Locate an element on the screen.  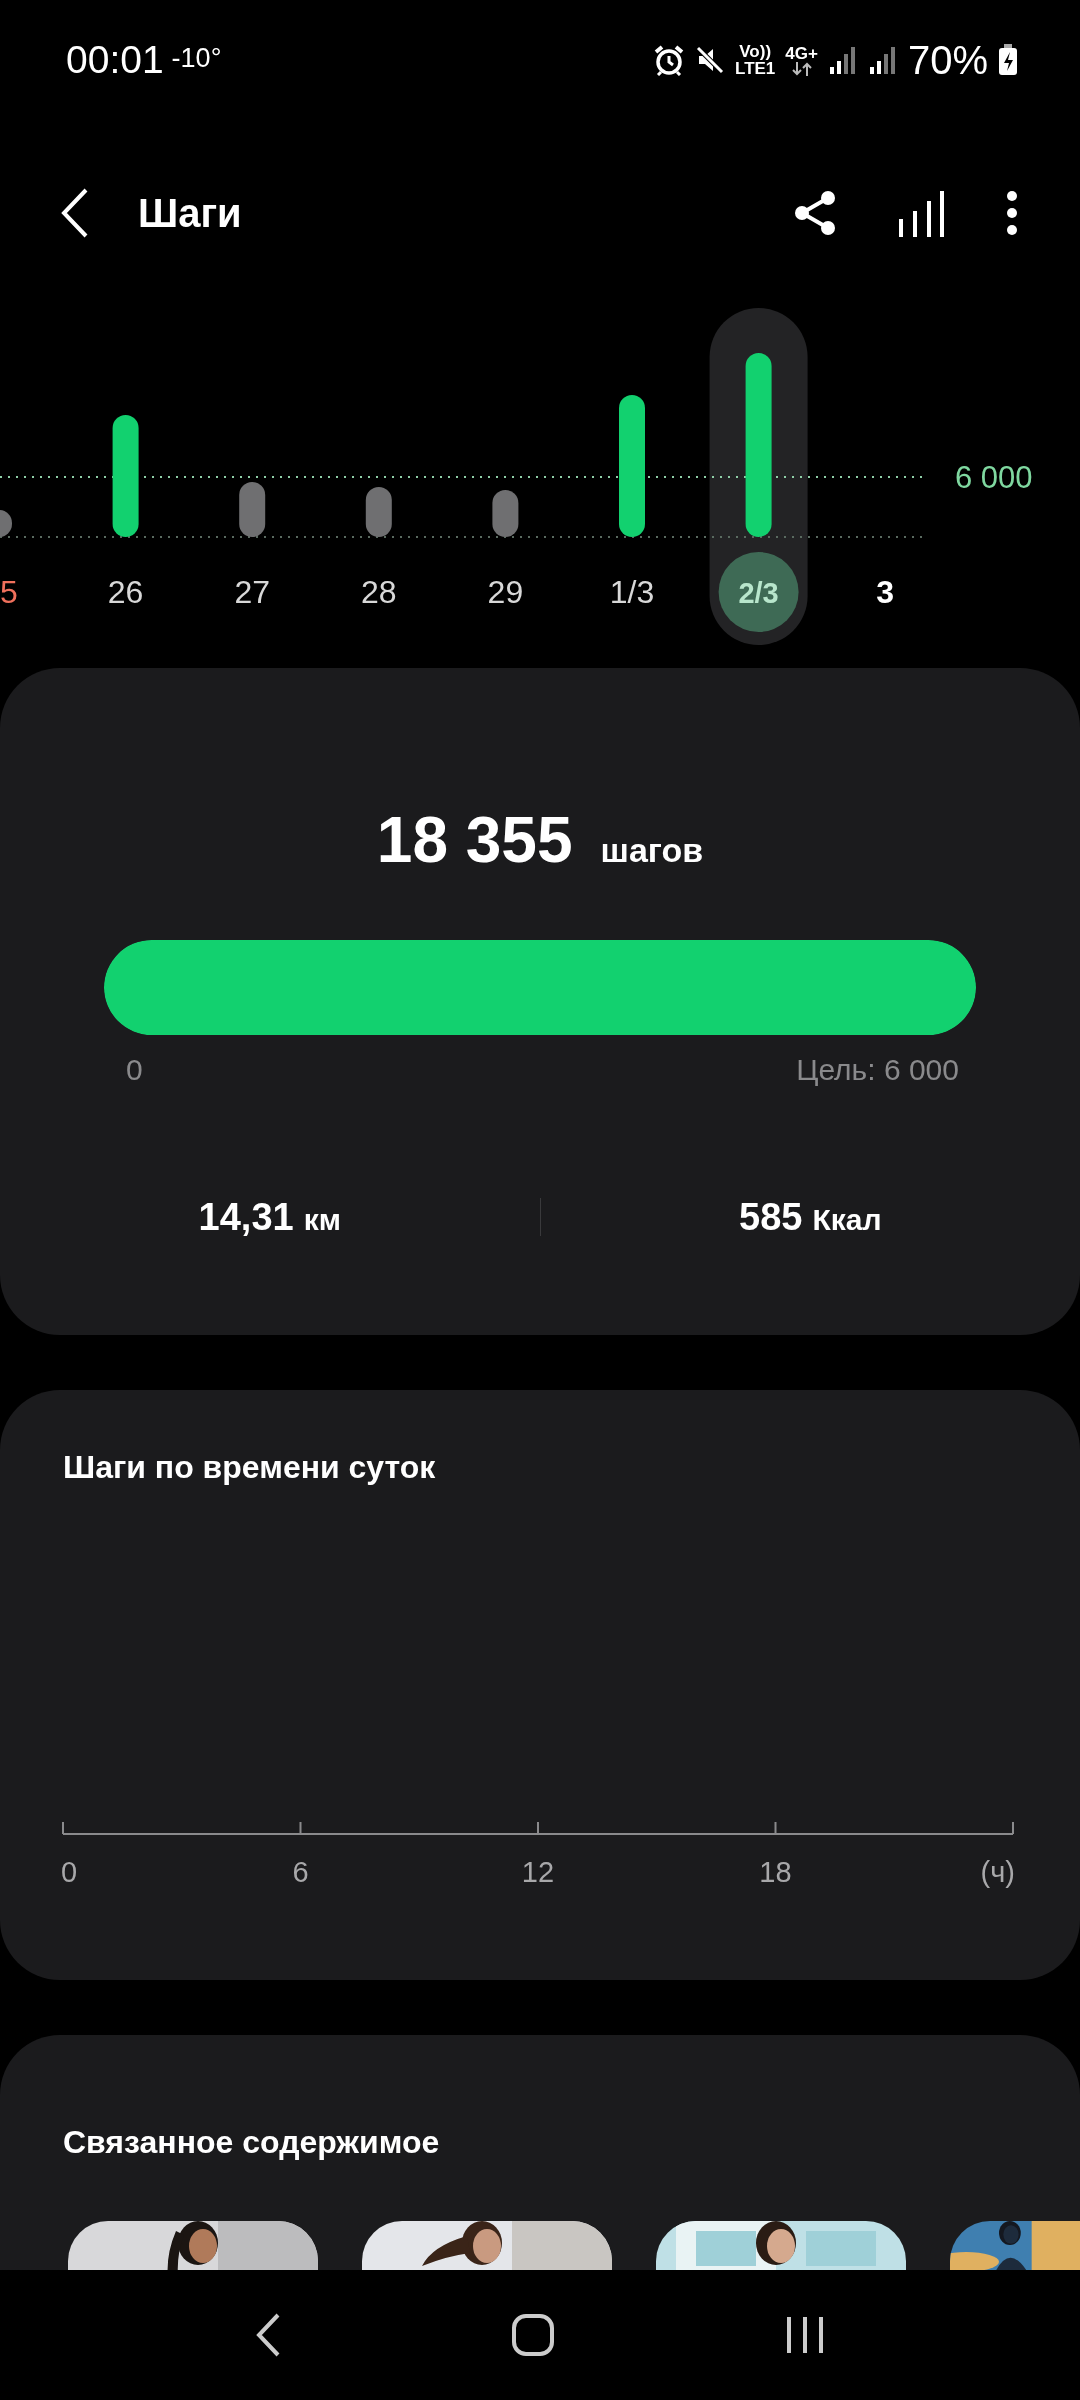
home-icon is located at coordinates (533, 2335).